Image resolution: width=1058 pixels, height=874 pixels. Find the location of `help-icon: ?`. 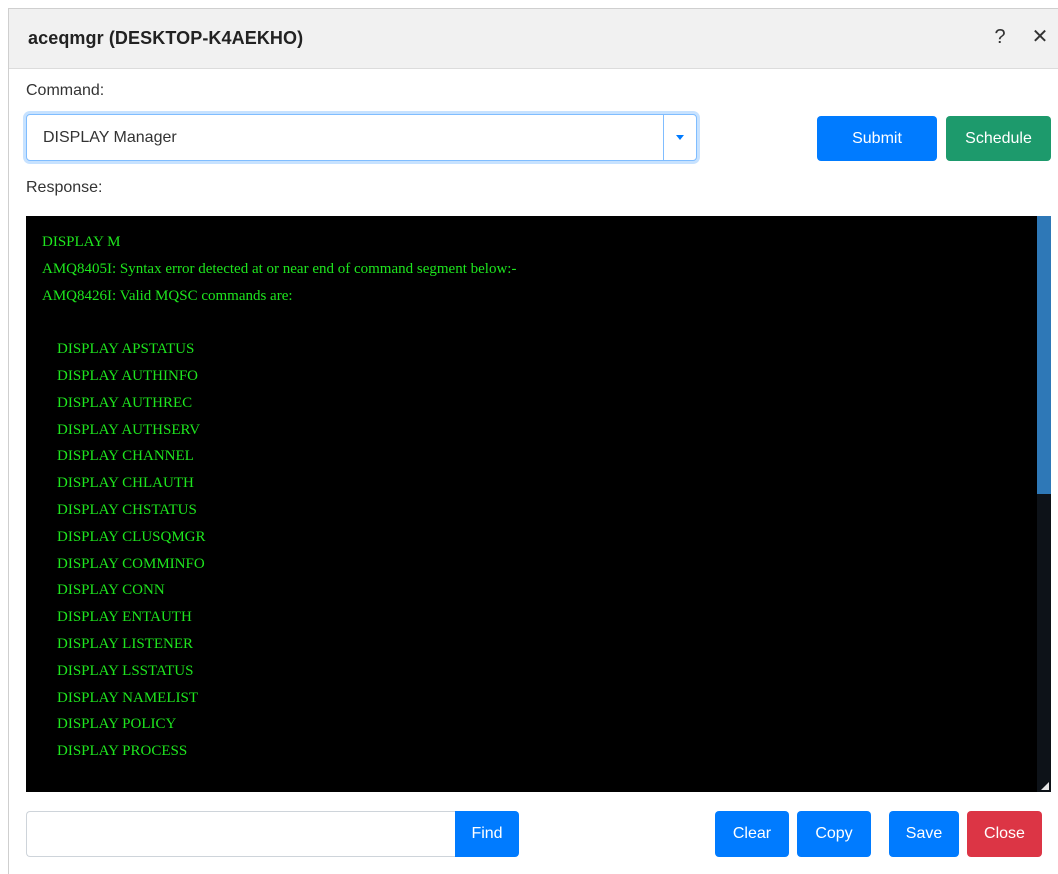

help-icon: ? is located at coordinates (1000, 37).